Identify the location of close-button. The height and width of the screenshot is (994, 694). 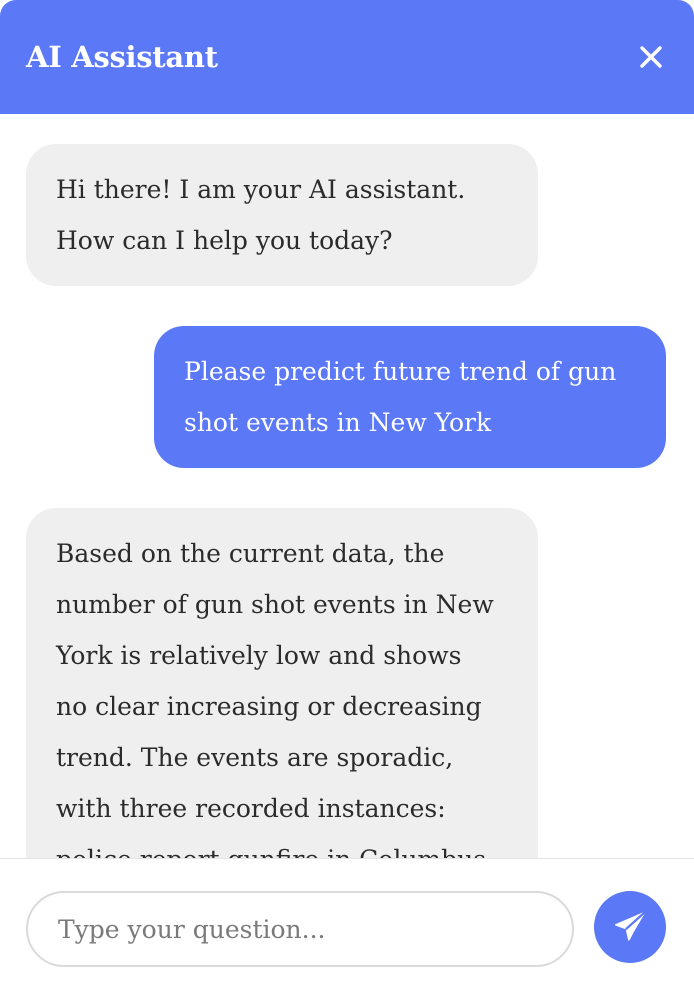
(651, 57).